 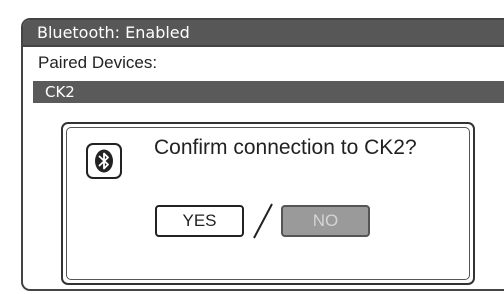 What do you see at coordinates (98, 62) in the screenshot?
I see `paired-devices-header: Paired Devices:` at bounding box center [98, 62].